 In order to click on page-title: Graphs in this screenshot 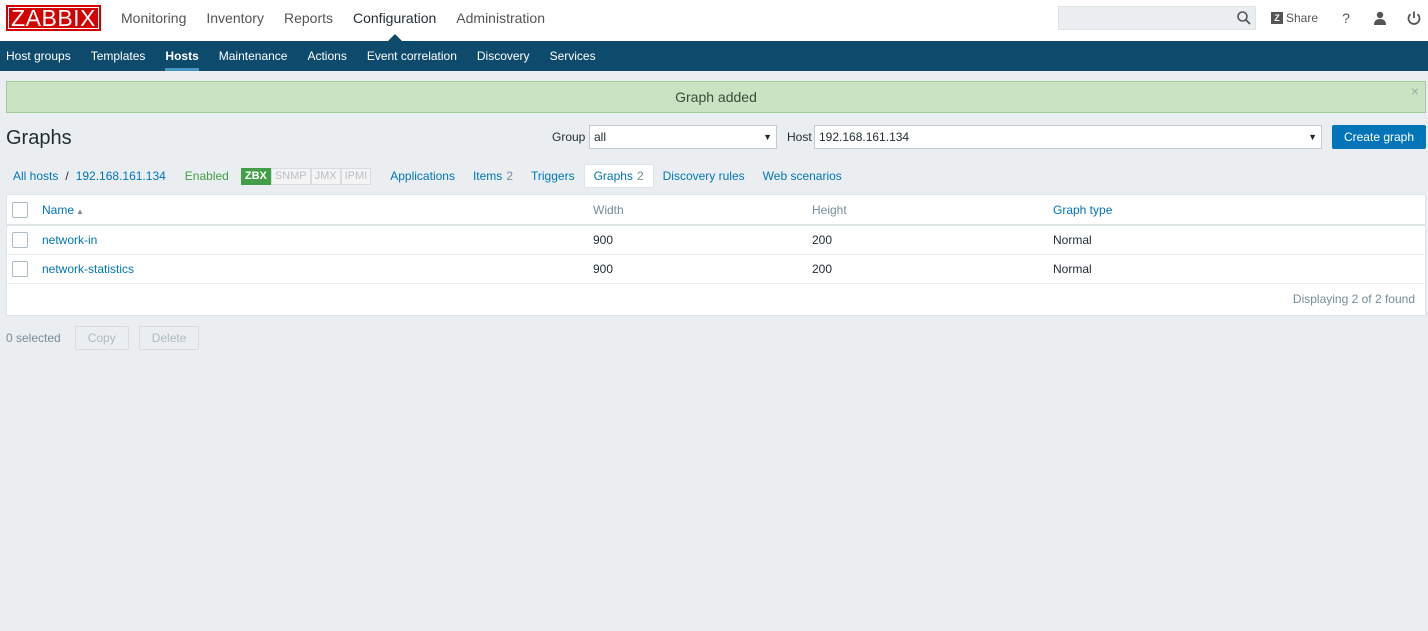, I will do `click(39, 138)`.